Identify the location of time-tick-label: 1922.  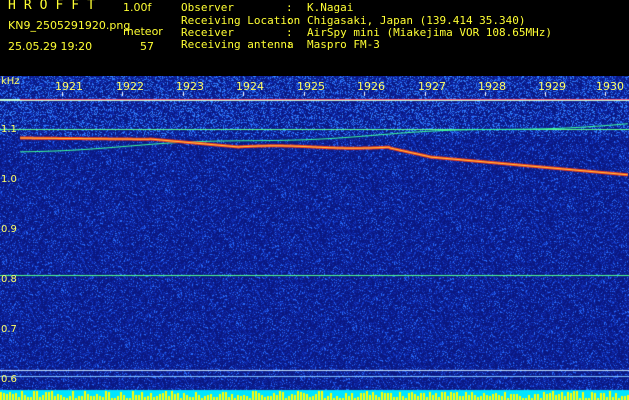
(130, 86).